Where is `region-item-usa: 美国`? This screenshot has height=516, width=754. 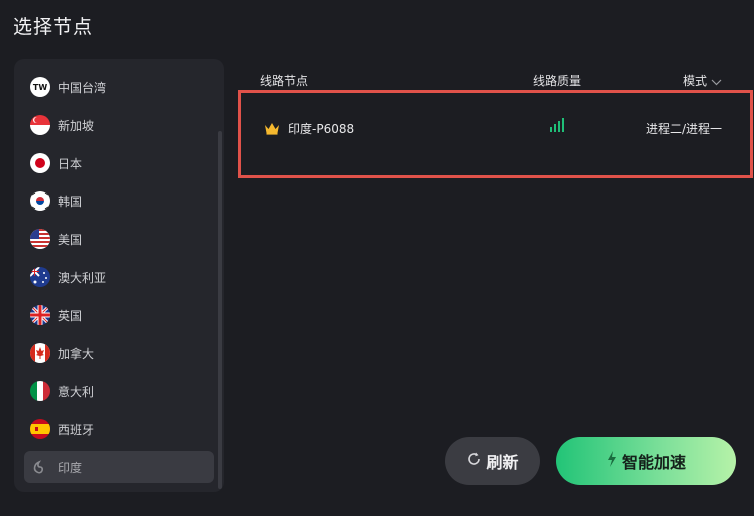 region-item-usa: 美国 is located at coordinates (119, 239).